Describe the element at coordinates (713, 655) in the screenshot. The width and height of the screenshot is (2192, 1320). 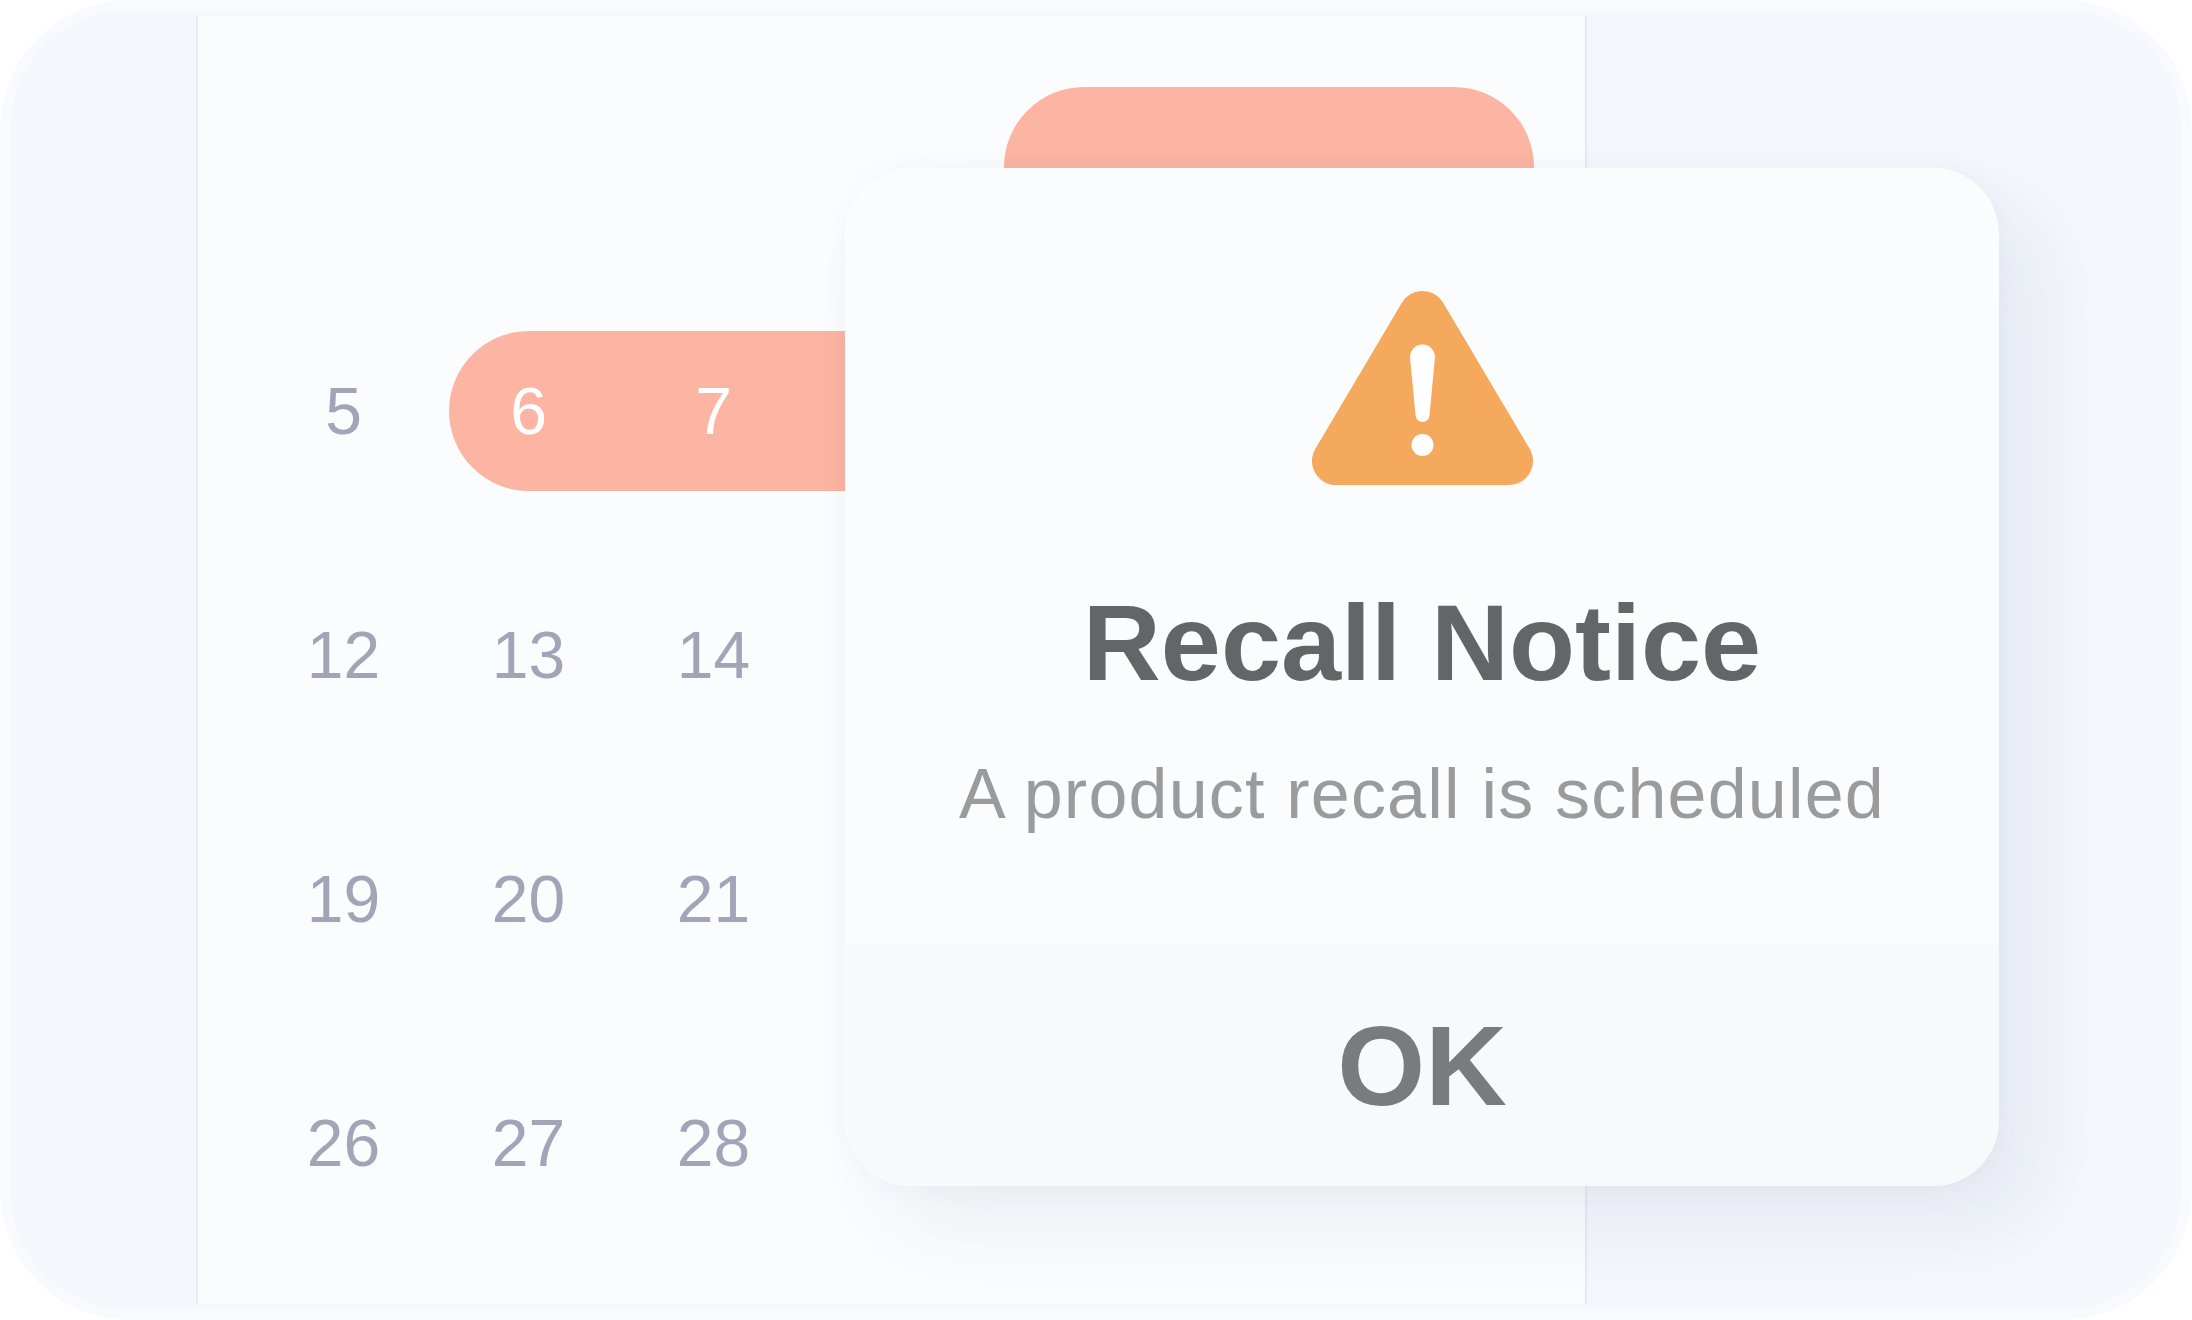
I see `day-number: 14` at that location.